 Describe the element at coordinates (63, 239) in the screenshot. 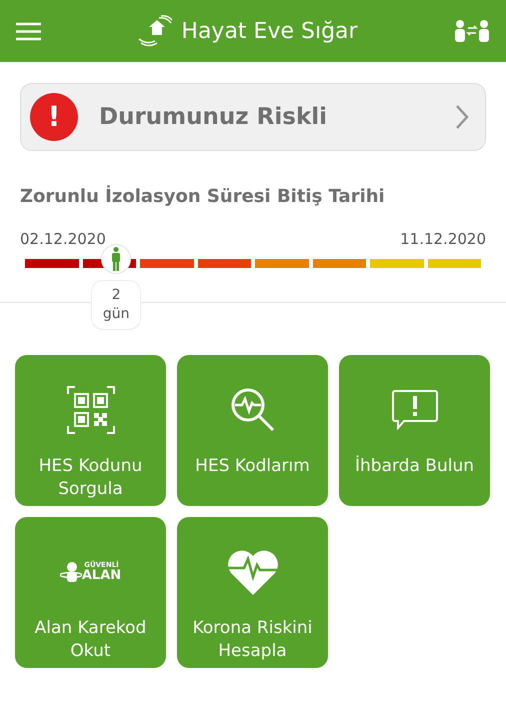

I see `start-date: 02.12.2020` at that location.